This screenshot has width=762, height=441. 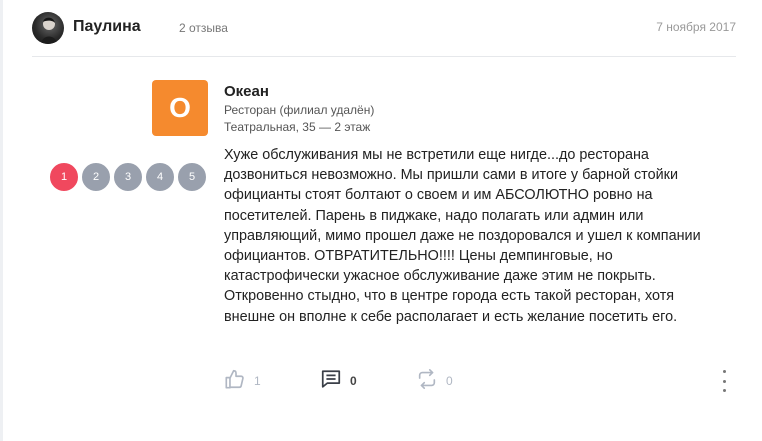 I want to click on repost-count: 0, so click(x=449, y=381).